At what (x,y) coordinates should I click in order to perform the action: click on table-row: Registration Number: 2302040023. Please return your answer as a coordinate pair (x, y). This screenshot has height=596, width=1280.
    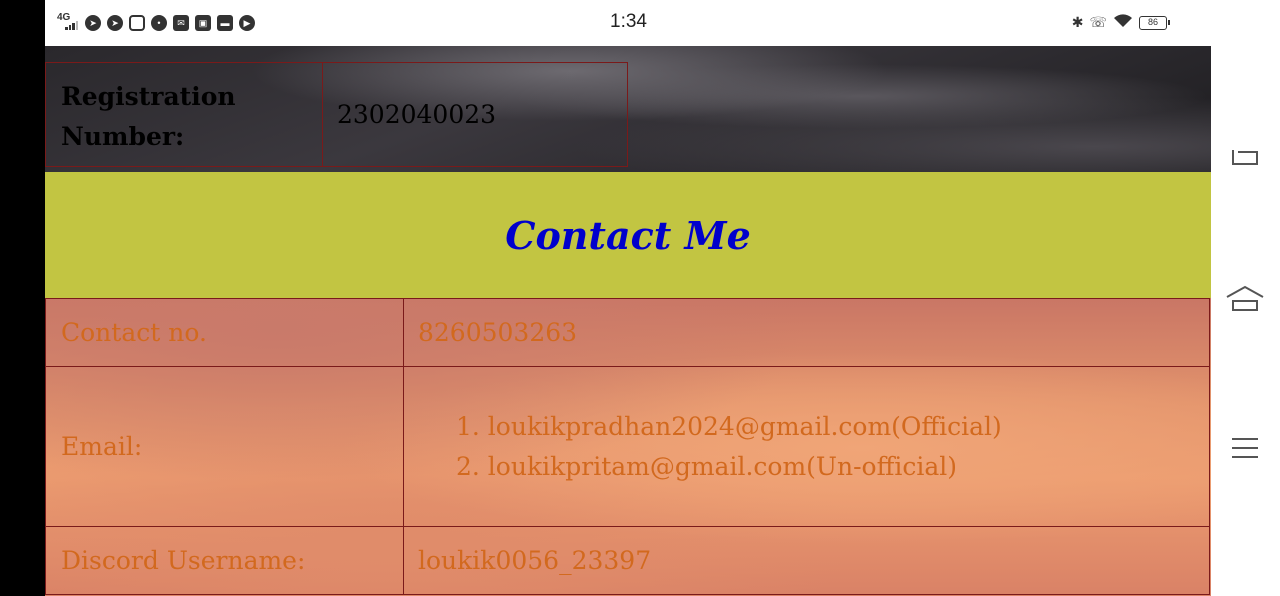
    Looking at the image, I should click on (336, 114).